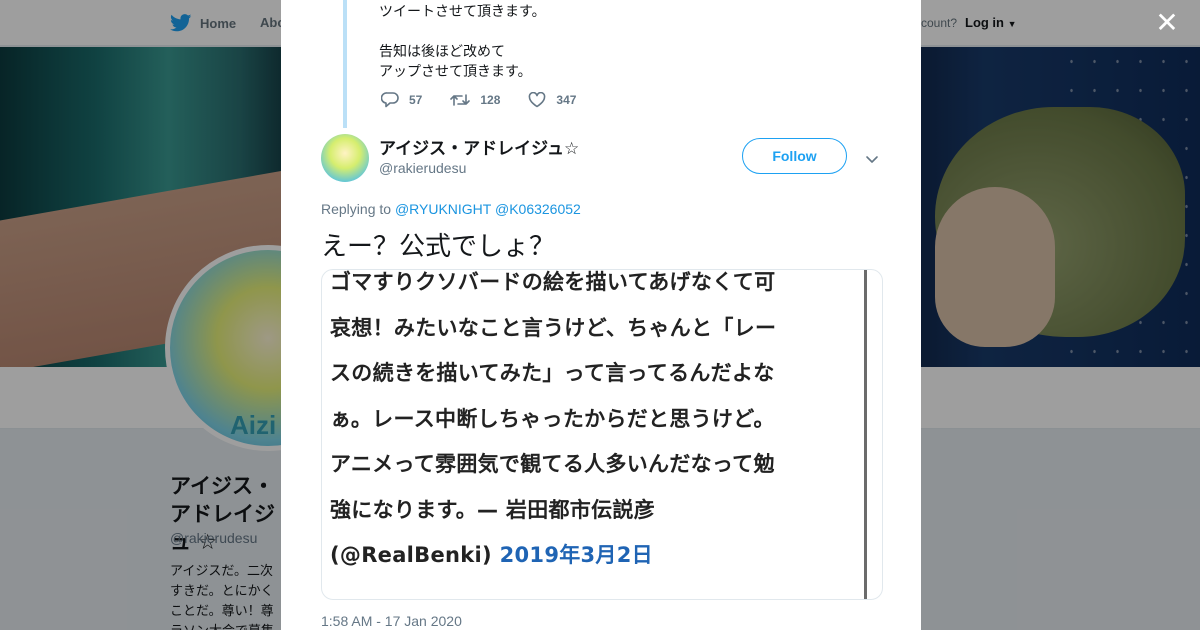 The image size is (1200, 630). What do you see at coordinates (538, 209) in the screenshot?
I see `mention-link: @K06326052` at bounding box center [538, 209].